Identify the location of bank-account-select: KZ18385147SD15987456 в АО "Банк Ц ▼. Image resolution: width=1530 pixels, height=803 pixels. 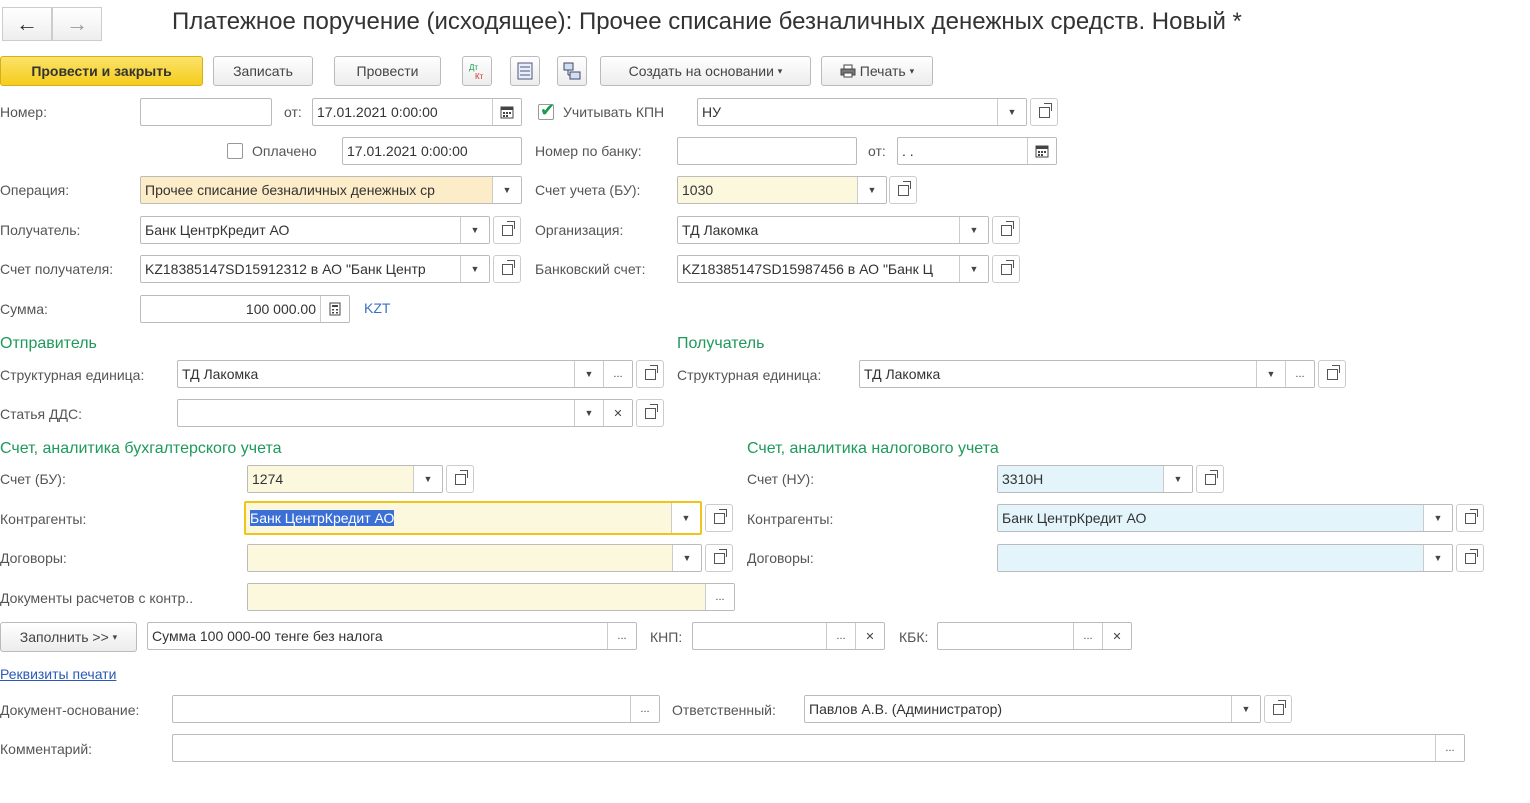
(833, 269).